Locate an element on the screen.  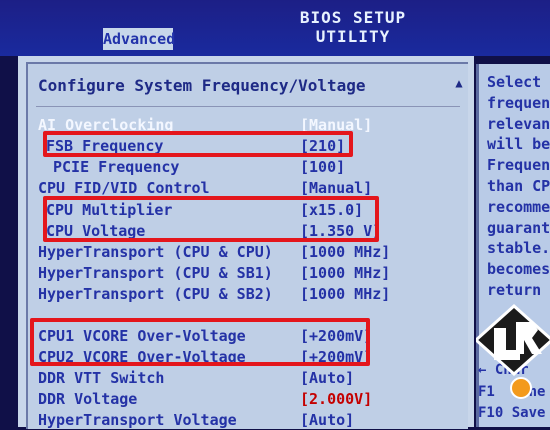
setting-label: HyperTransport Voltage is located at coordinates (137, 420).